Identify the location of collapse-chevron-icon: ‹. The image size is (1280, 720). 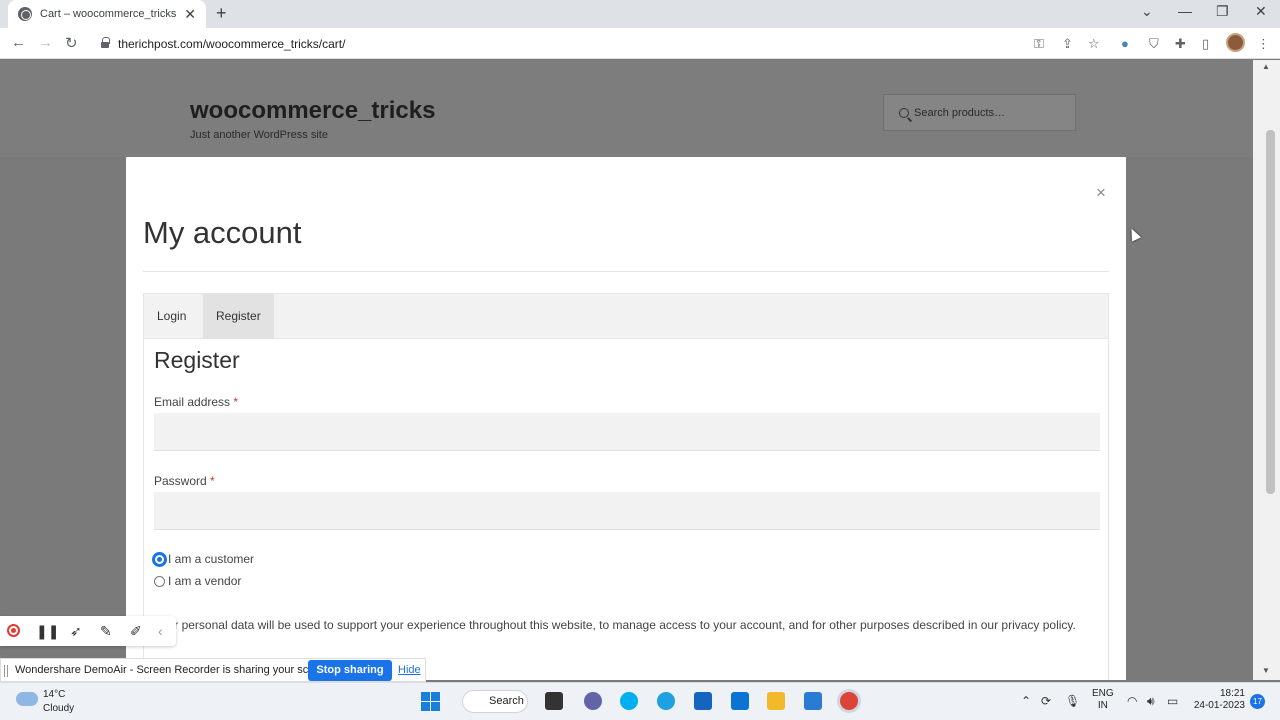
(160, 631).